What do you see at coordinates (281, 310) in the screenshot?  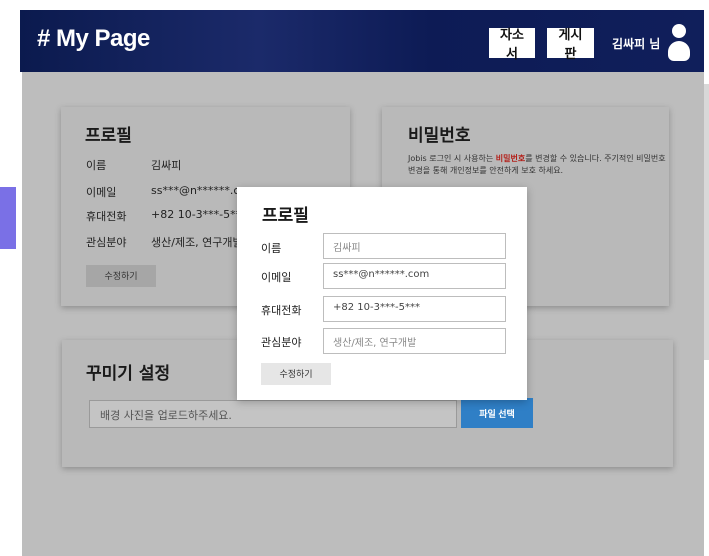 I see `modal-phone-label: 휴대전화` at bounding box center [281, 310].